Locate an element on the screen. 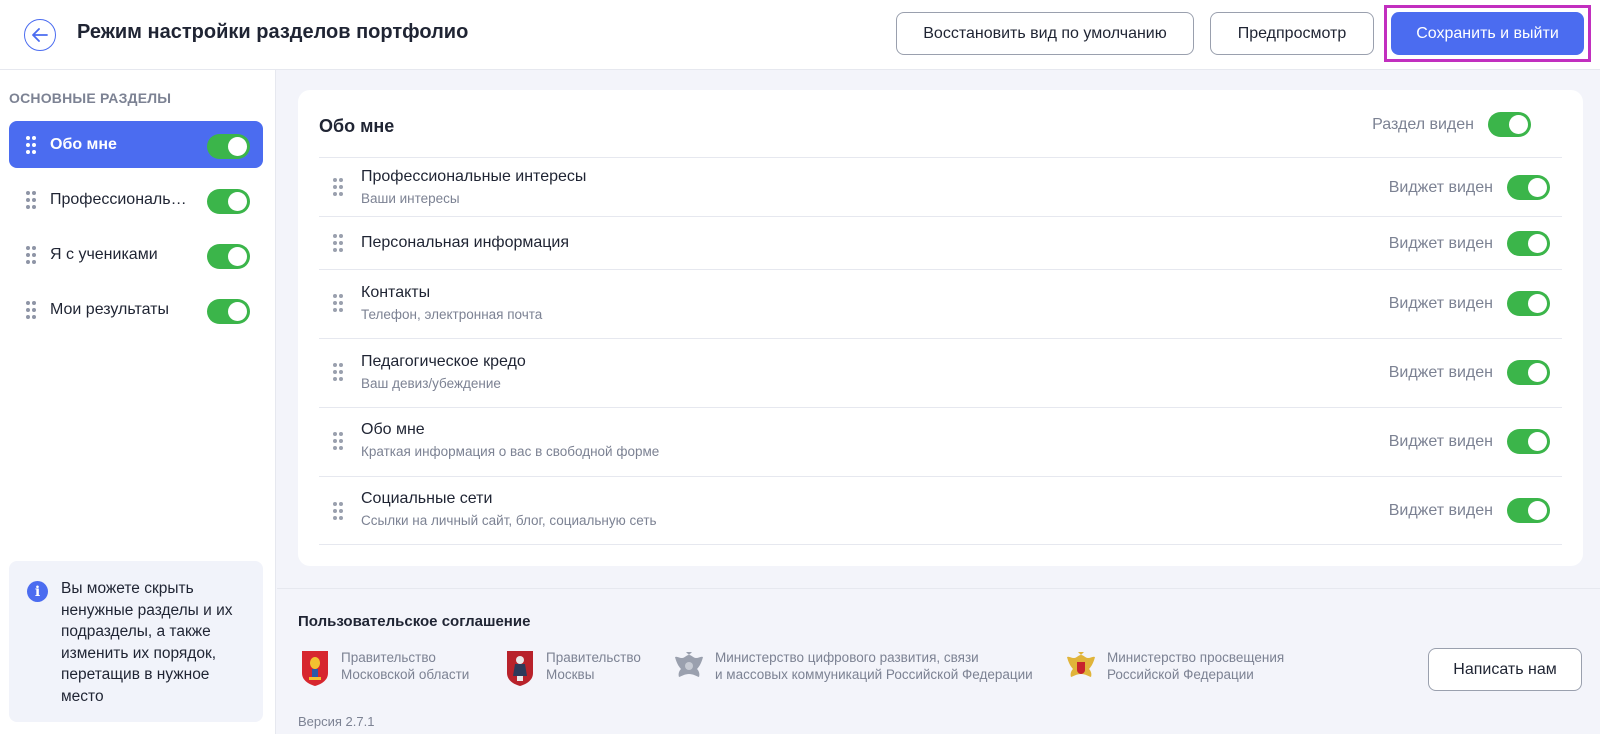 Image resolution: width=1600 pixels, height=734 pixels. widget-title: Контакты is located at coordinates (396, 292).